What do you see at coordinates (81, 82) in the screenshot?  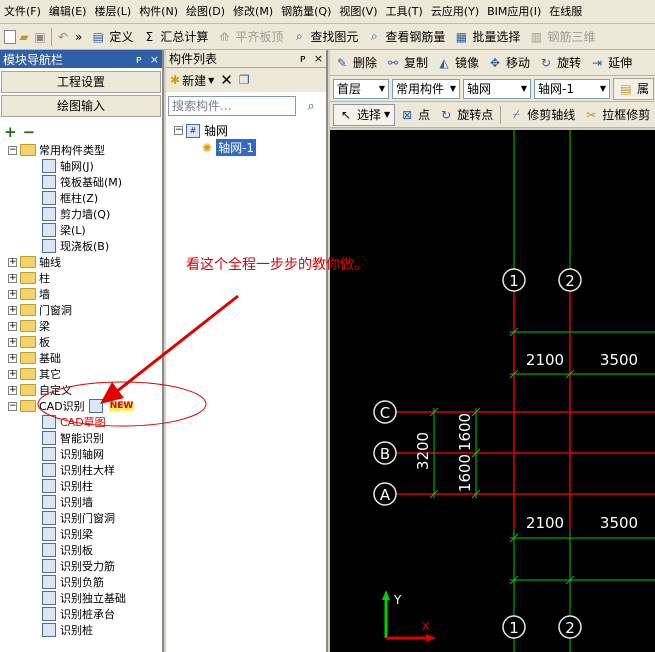 I see `project-settings-button: 工程设置` at bounding box center [81, 82].